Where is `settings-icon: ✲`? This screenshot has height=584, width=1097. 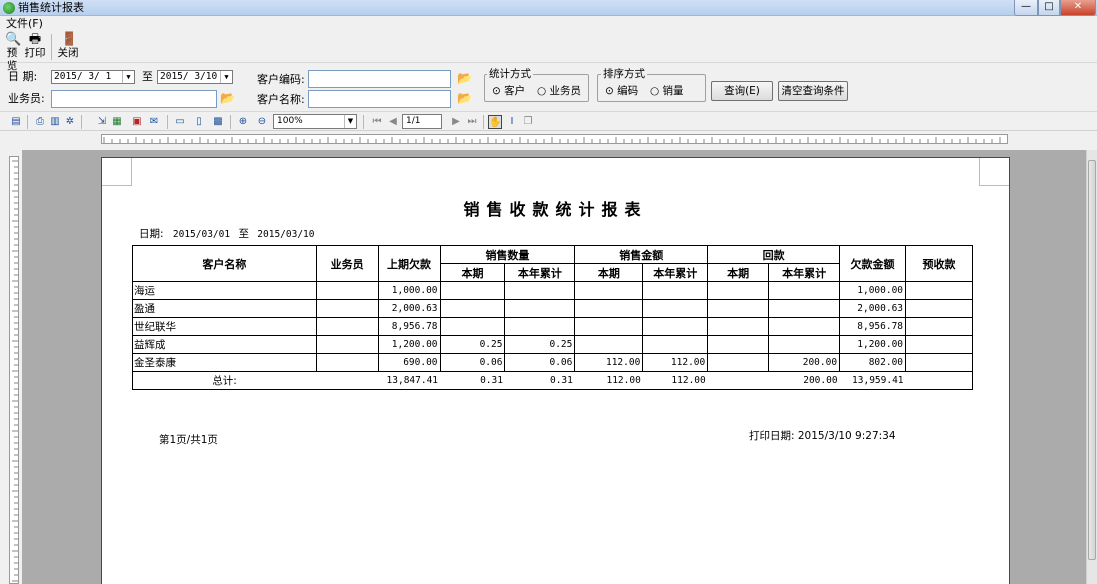 settings-icon: ✲ is located at coordinates (70, 122).